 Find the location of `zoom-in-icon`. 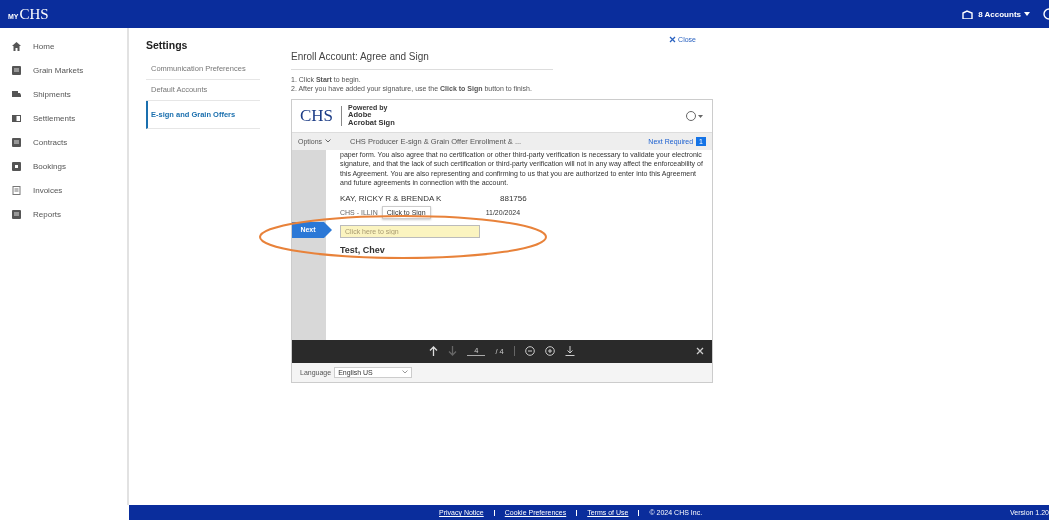

zoom-in-icon is located at coordinates (549, 351).